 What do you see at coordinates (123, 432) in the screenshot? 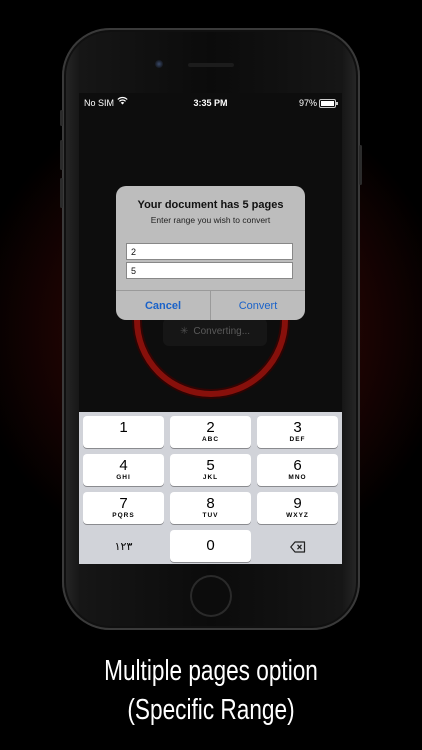
I see `key-1: 1` at bounding box center [123, 432].